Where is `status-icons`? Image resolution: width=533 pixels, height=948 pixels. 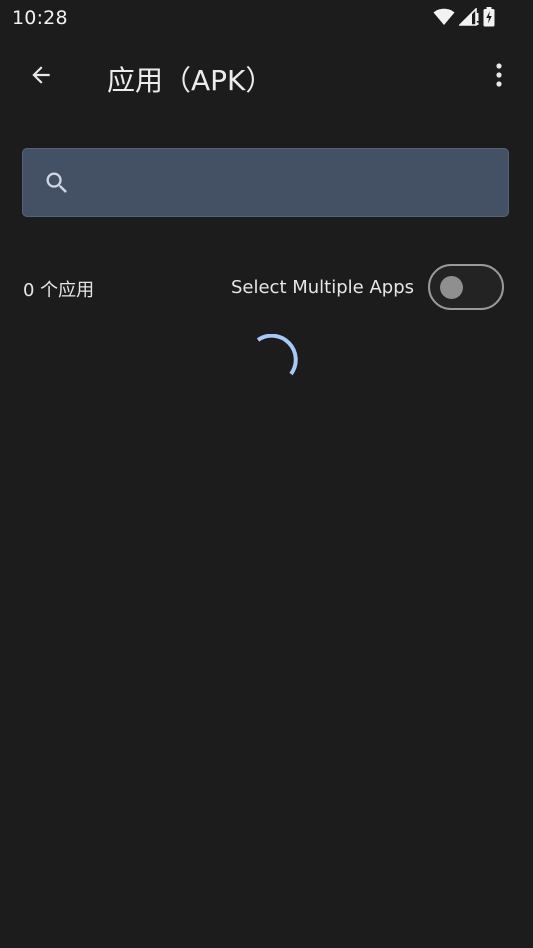 status-icons is located at coordinates (464, 17).